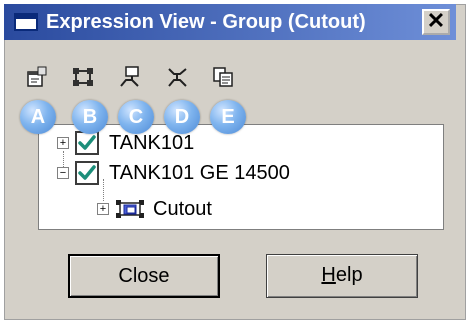 This screenshot has width=472, height=324. What do you see at coordinates (182, 208) in the screenshot?
I see `tree-label: Cutout` at bounding box center [182, 208].